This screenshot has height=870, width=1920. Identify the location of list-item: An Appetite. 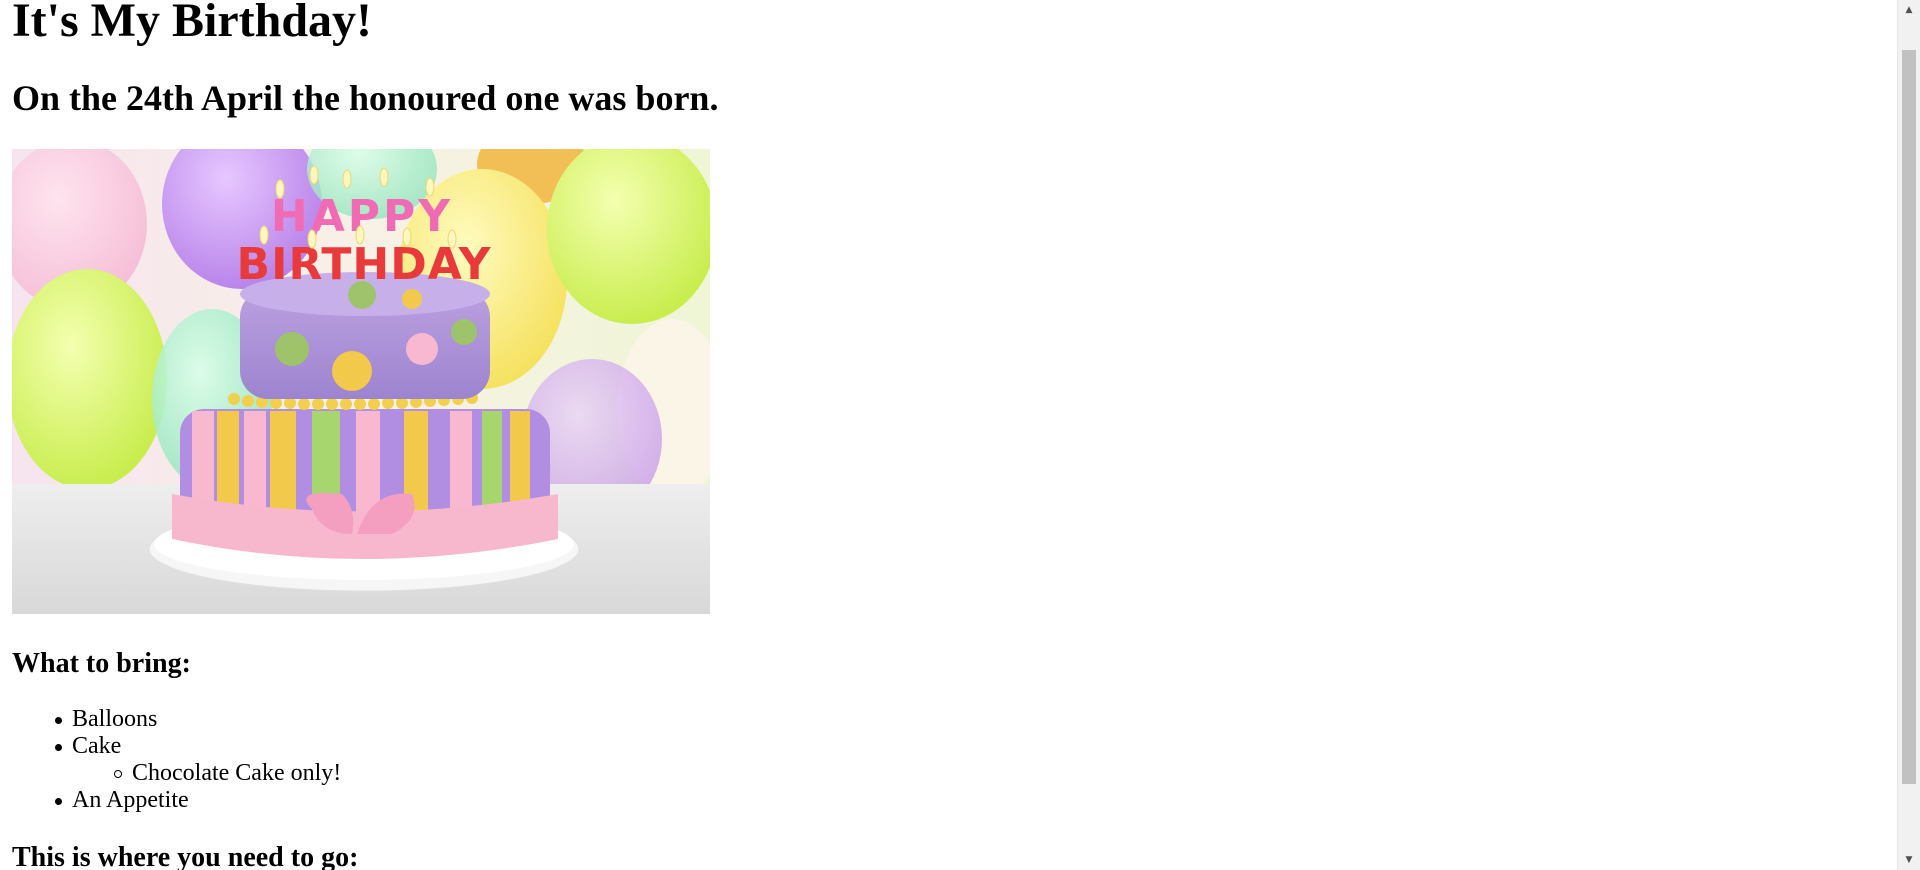
(176, 800).